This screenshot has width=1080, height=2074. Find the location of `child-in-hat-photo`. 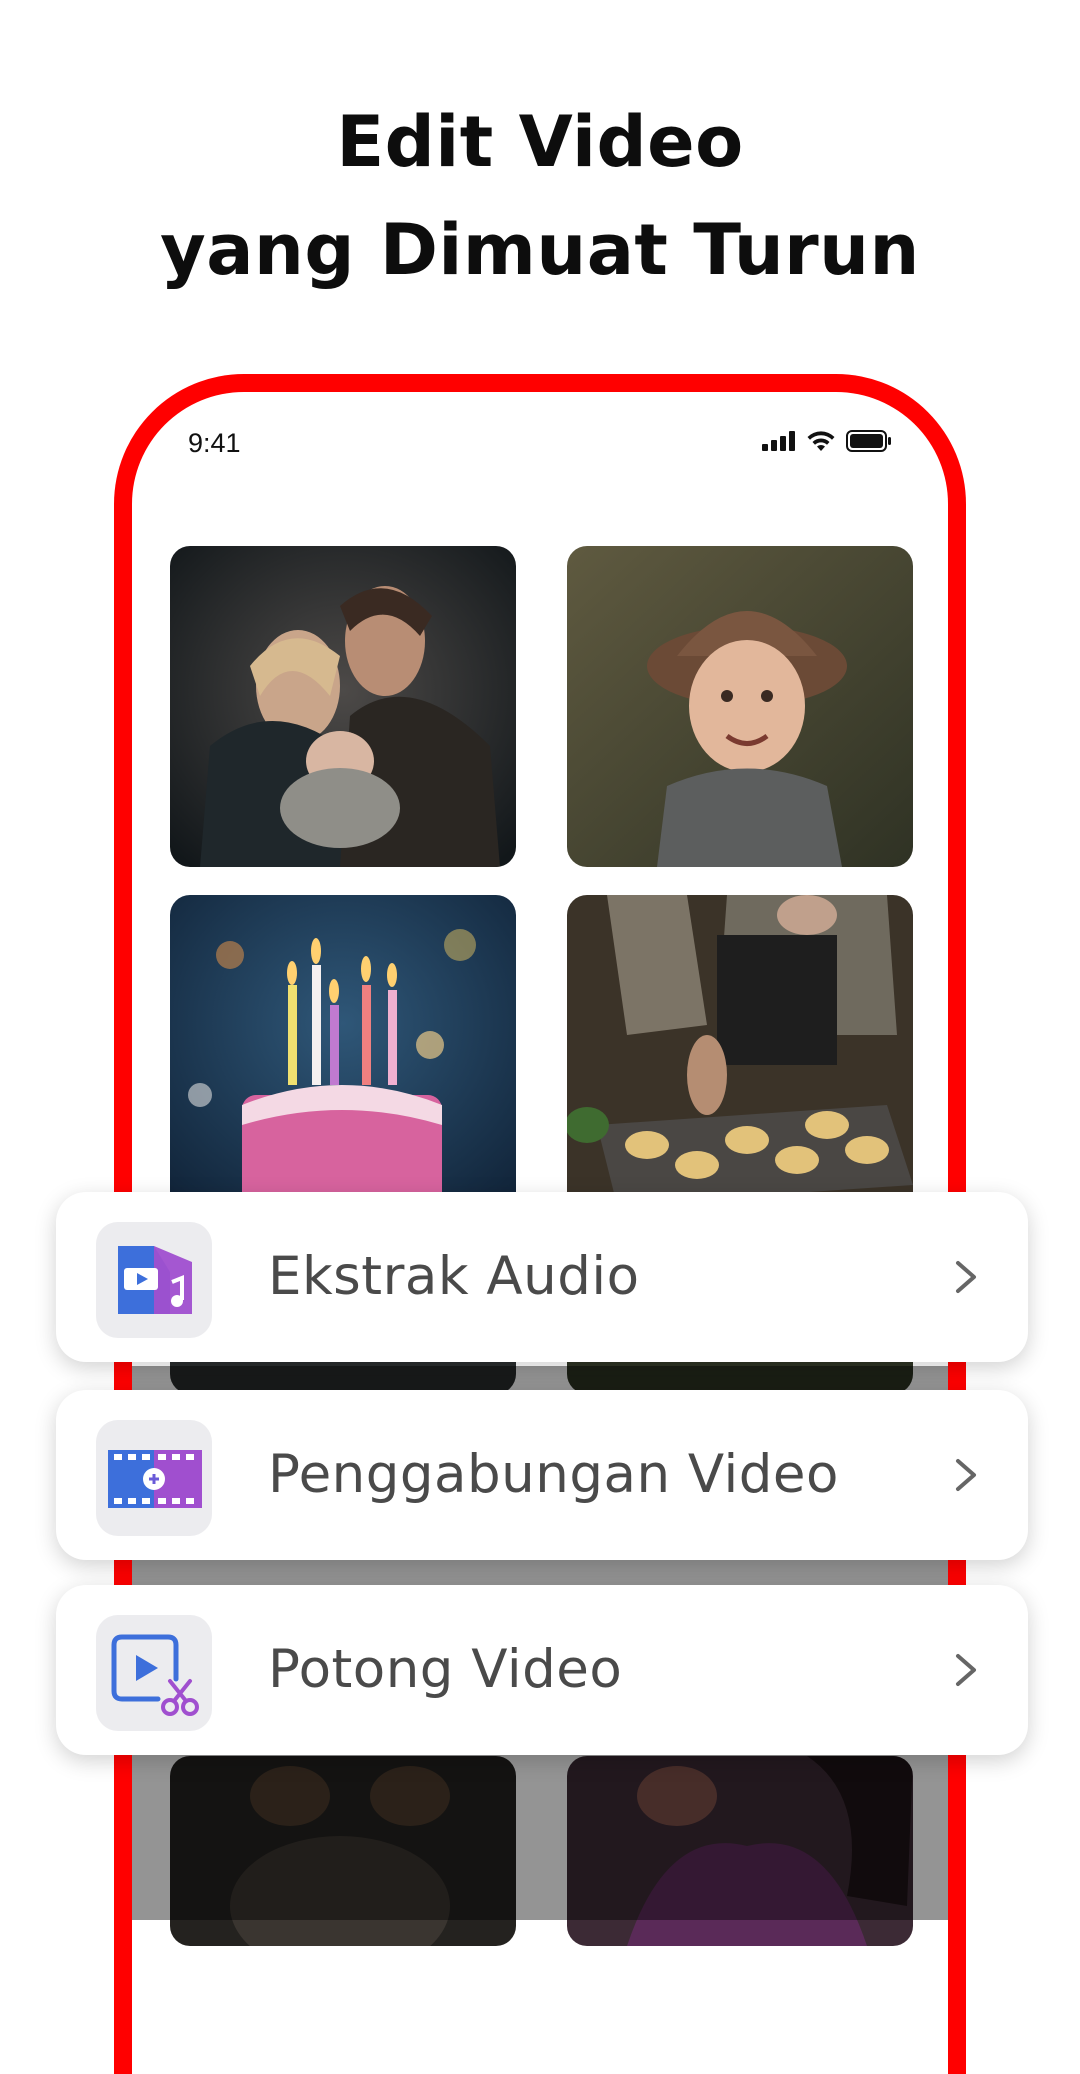

child-in-hat-photo is located at coordinates (740, 706).